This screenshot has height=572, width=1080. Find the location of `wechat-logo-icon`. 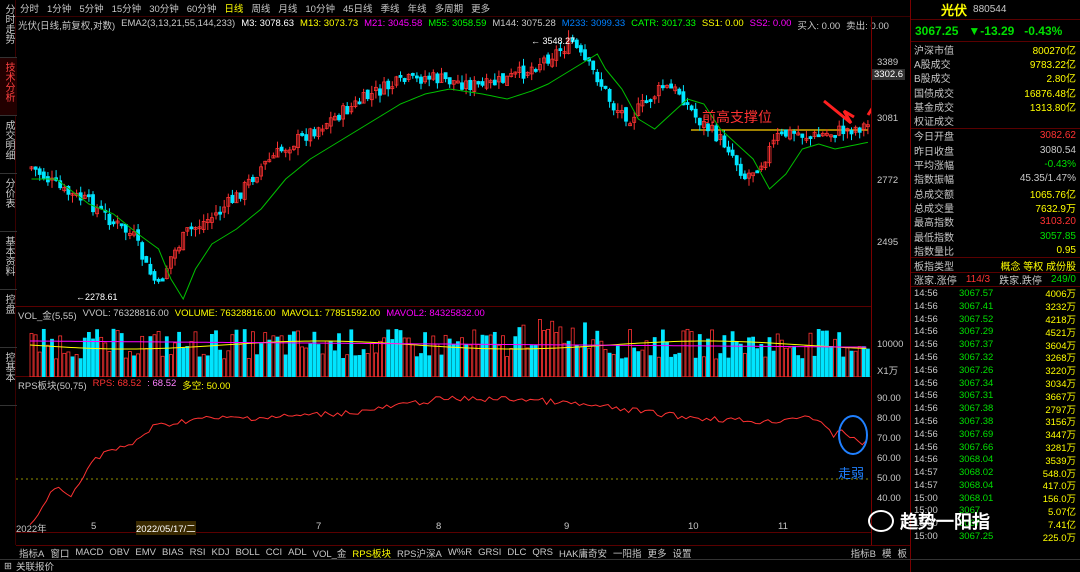

wechat-logo-icon is located at coordinates (881, 521).